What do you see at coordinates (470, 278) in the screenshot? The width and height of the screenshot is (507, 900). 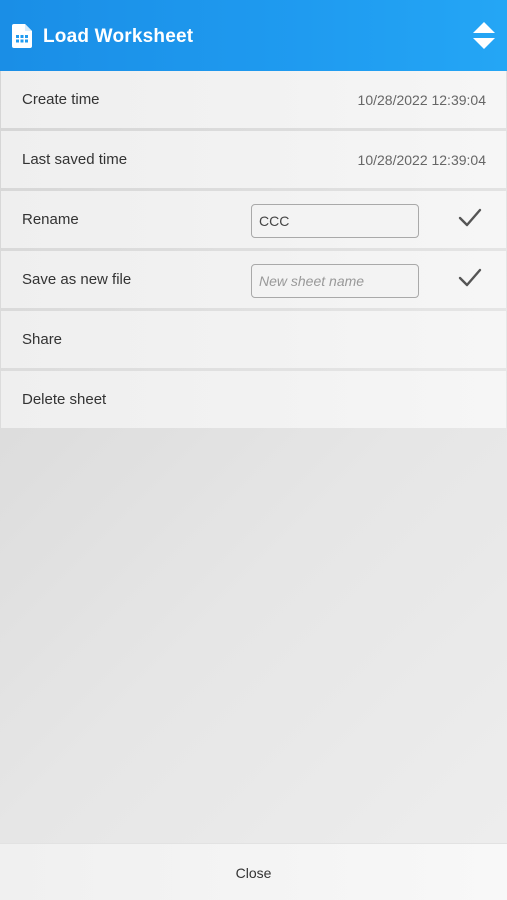 I see `save-as-confirm-checkmark-icon` at bounding box center [470, 278].